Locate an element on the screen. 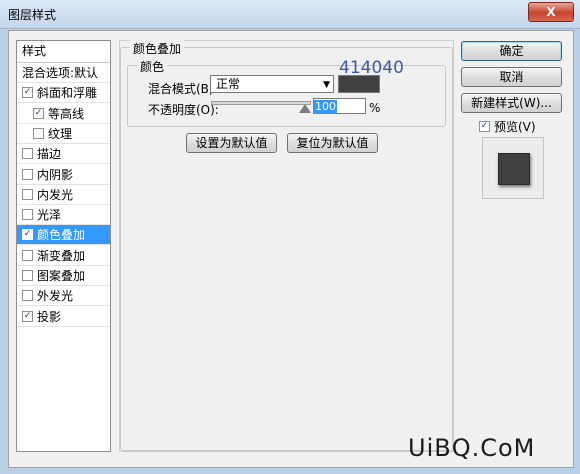 The width and height of the screenshot is (580, 474). style-item: 混合选项:默认 is located at coordinates (63, 73).